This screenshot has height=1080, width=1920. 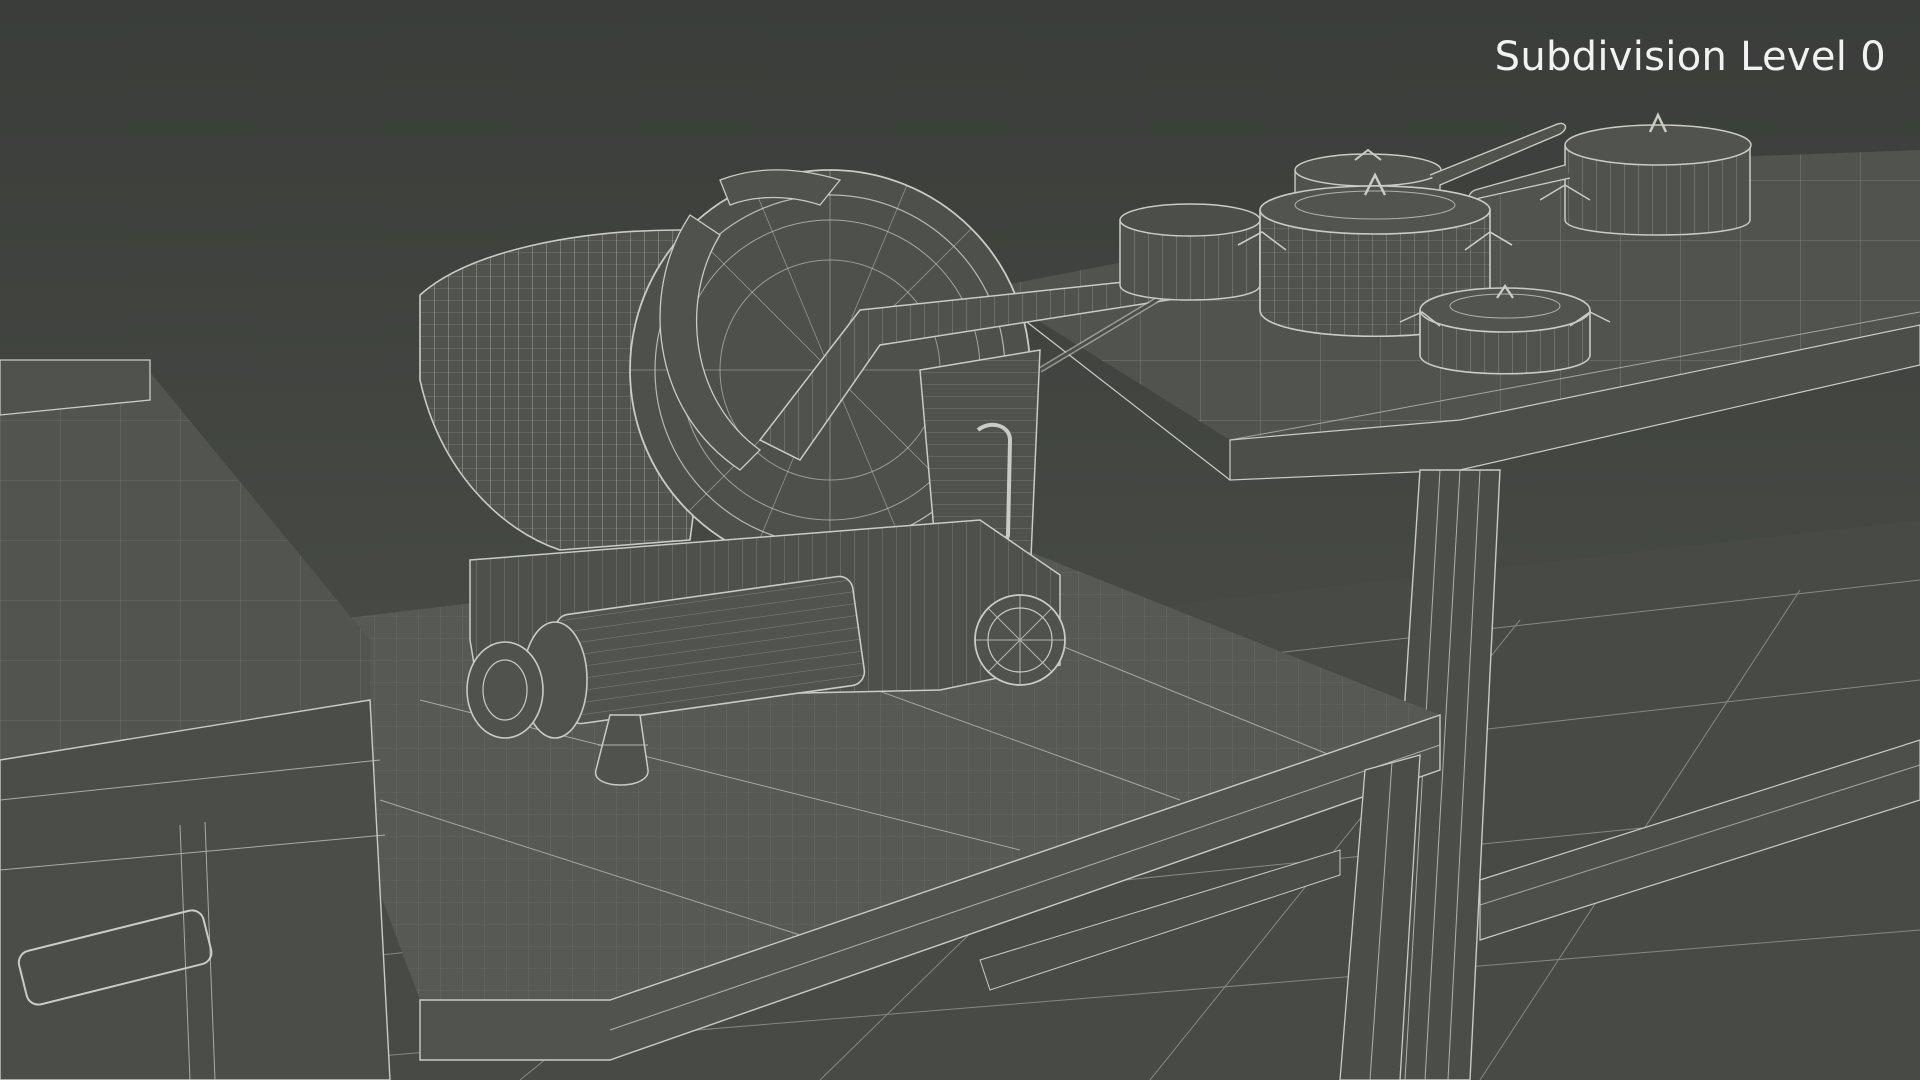 What do you see at coordinates (1190, 252) in the screenshot?
I see `open-pot` at bounding box center [1190, 252].